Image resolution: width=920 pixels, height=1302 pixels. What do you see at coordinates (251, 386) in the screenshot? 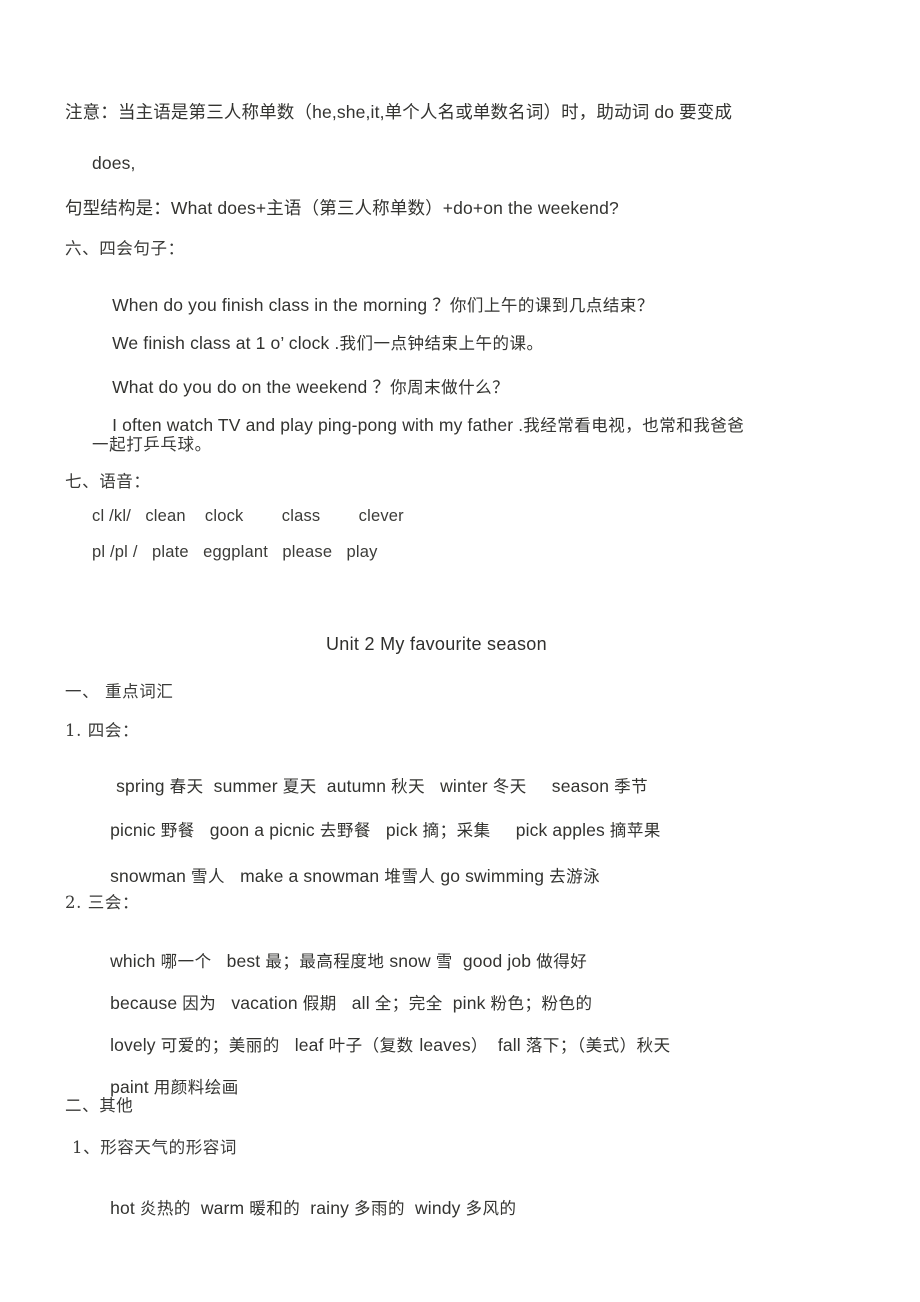
I see `sentence-en: What do you do on the weekend ？` at bounding box center [251, 386].